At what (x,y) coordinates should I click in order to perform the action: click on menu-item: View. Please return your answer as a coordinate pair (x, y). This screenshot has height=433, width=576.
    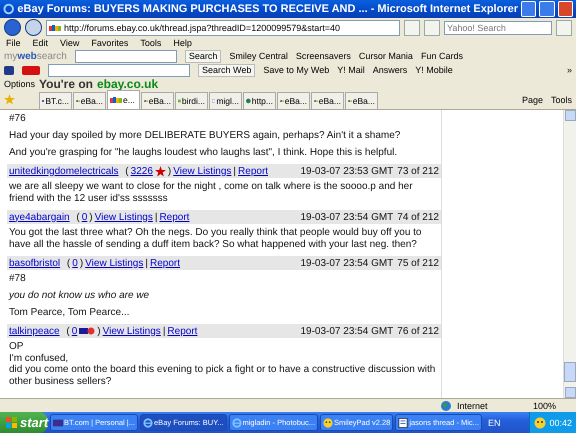
    Looking at the image, I should click on (70, 43).